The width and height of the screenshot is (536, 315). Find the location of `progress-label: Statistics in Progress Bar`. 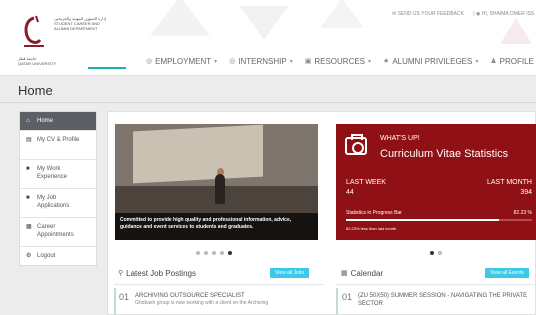

progress-label: Statistics in Progress Bar is located at coordinates (374, 213).